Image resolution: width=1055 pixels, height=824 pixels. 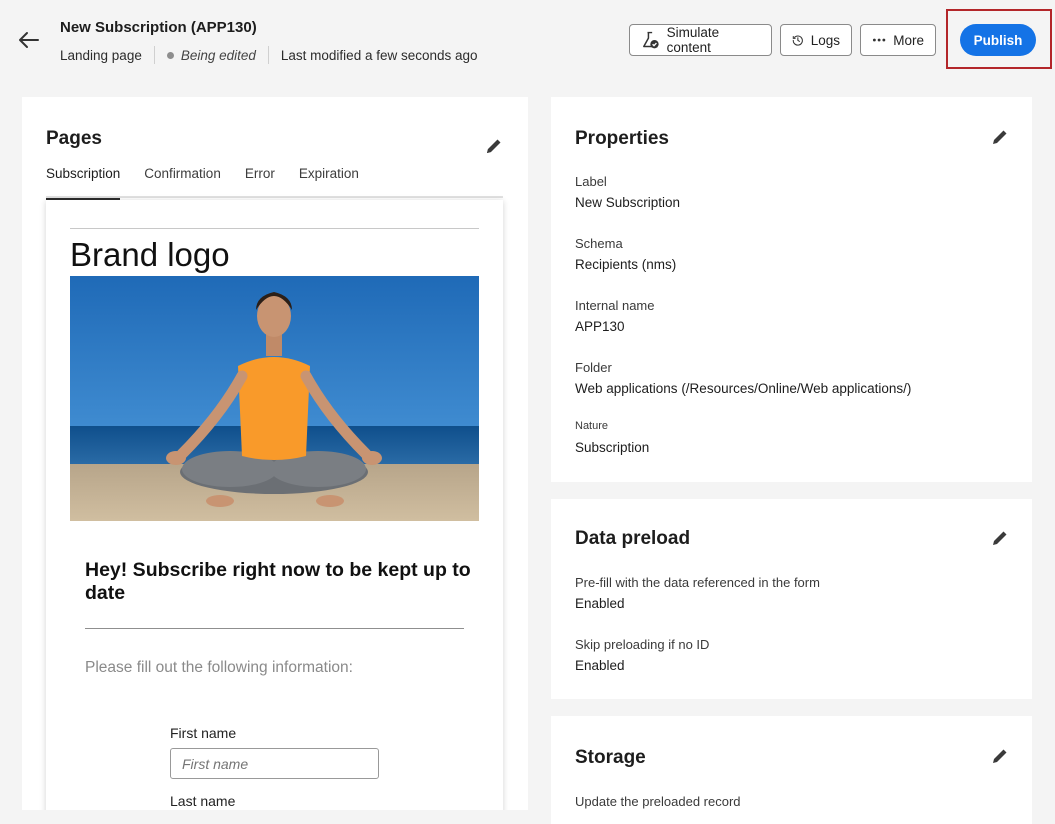 I want to click on logs-button: Logs, so click(x=816, y=40).